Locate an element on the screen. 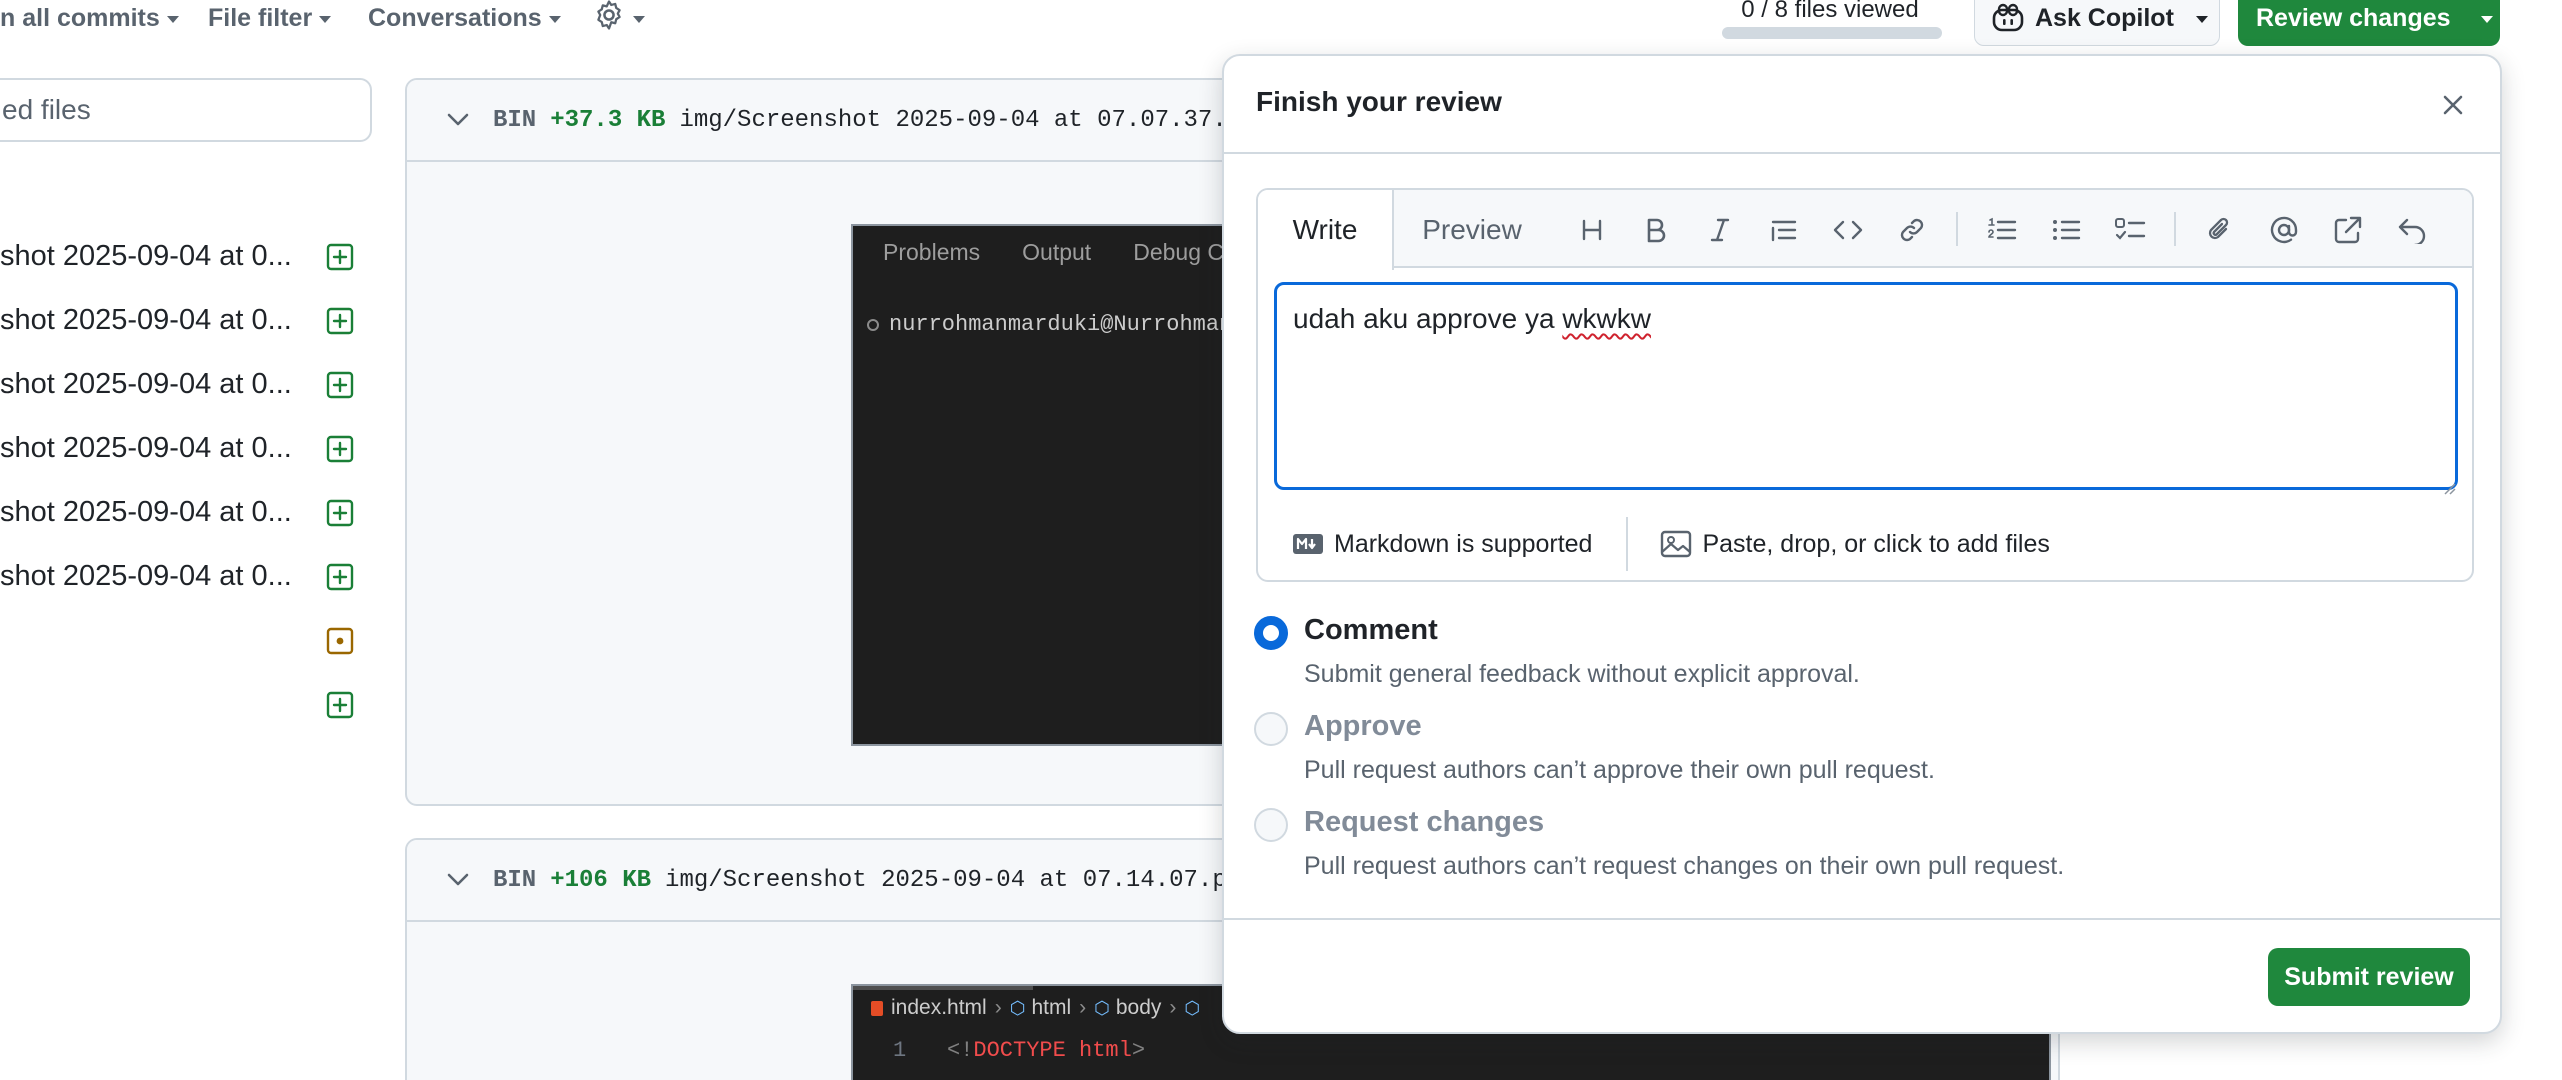 The height and width of the screenshot is (1080, 2562). tab-write: Write is located at coordinates (1326, 230).